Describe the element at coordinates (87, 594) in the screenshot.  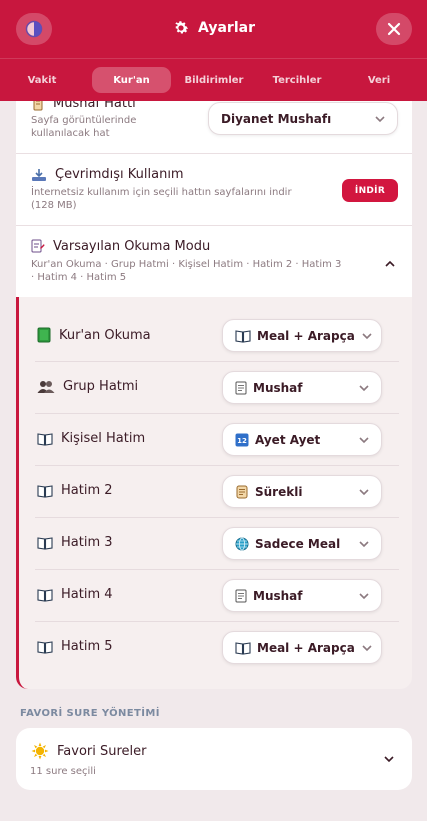
I see `reading-mode-label-text: Hatim 4` at that location.